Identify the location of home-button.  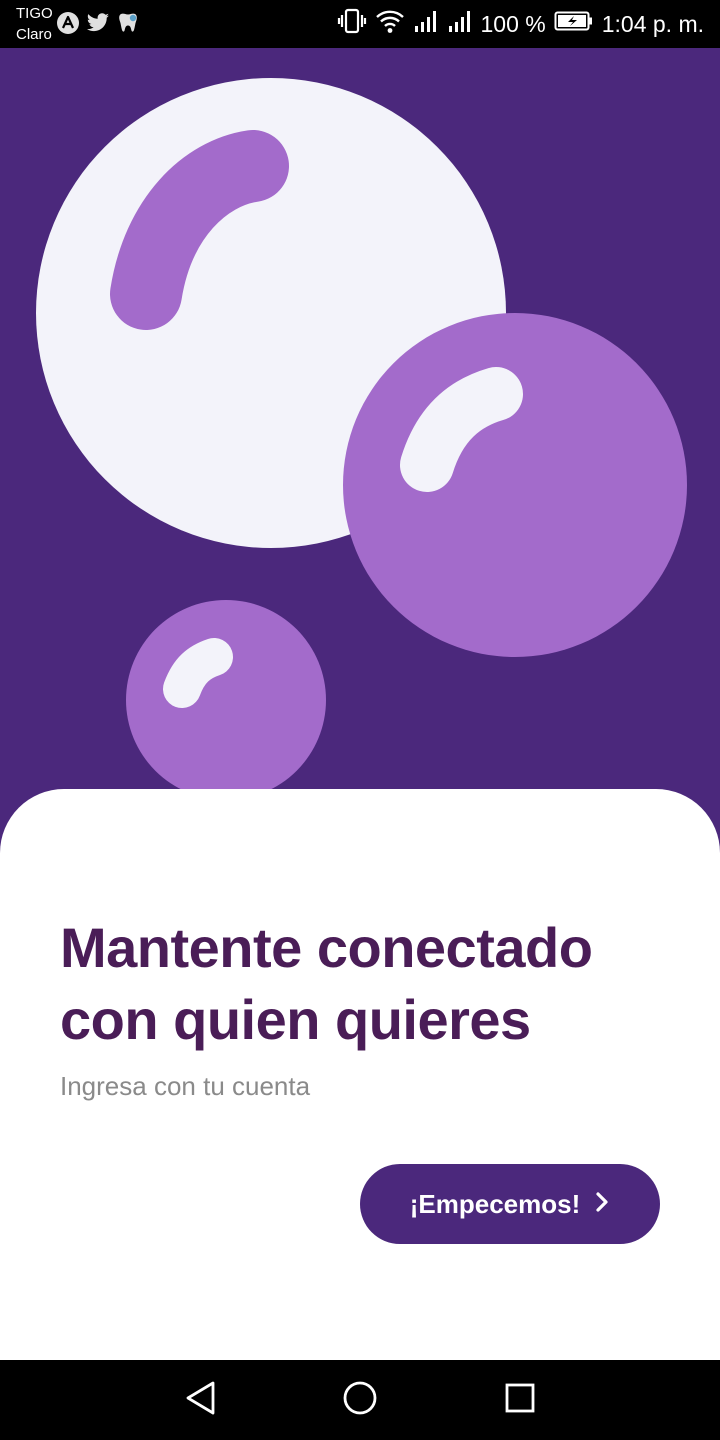
(360, 1400).